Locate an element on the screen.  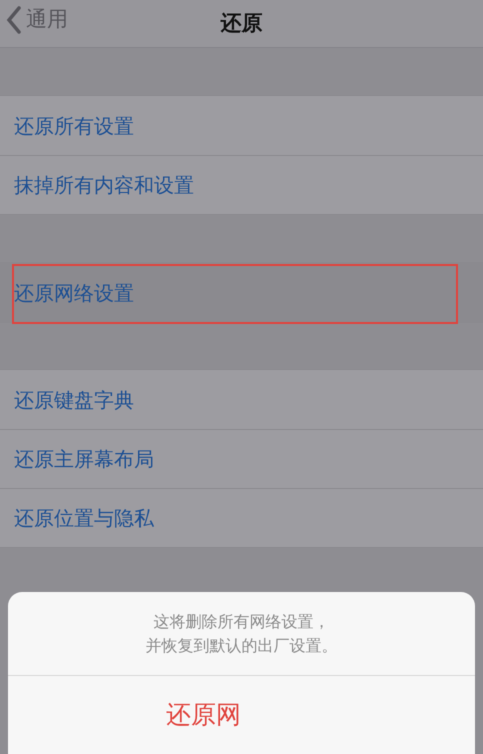
sheet-message-line: 并恢复到默认的出厂设置。 is located at coordinates (242, 645).